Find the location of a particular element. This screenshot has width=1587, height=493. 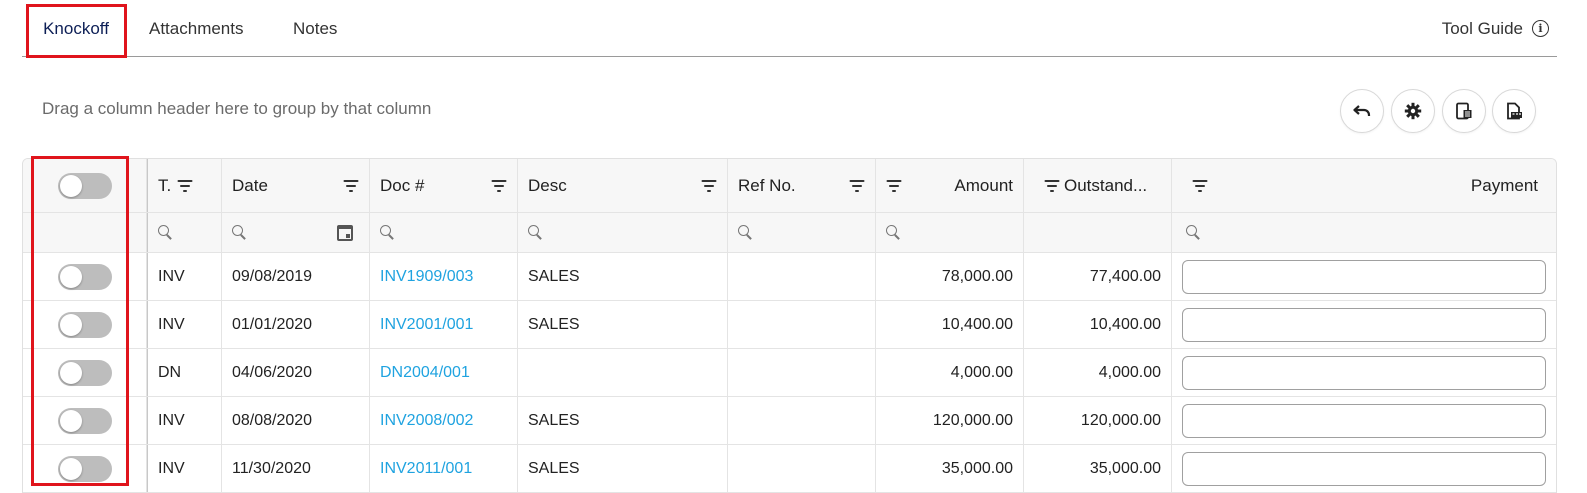

filter-cell-doc is located at coordinates (444, 232).